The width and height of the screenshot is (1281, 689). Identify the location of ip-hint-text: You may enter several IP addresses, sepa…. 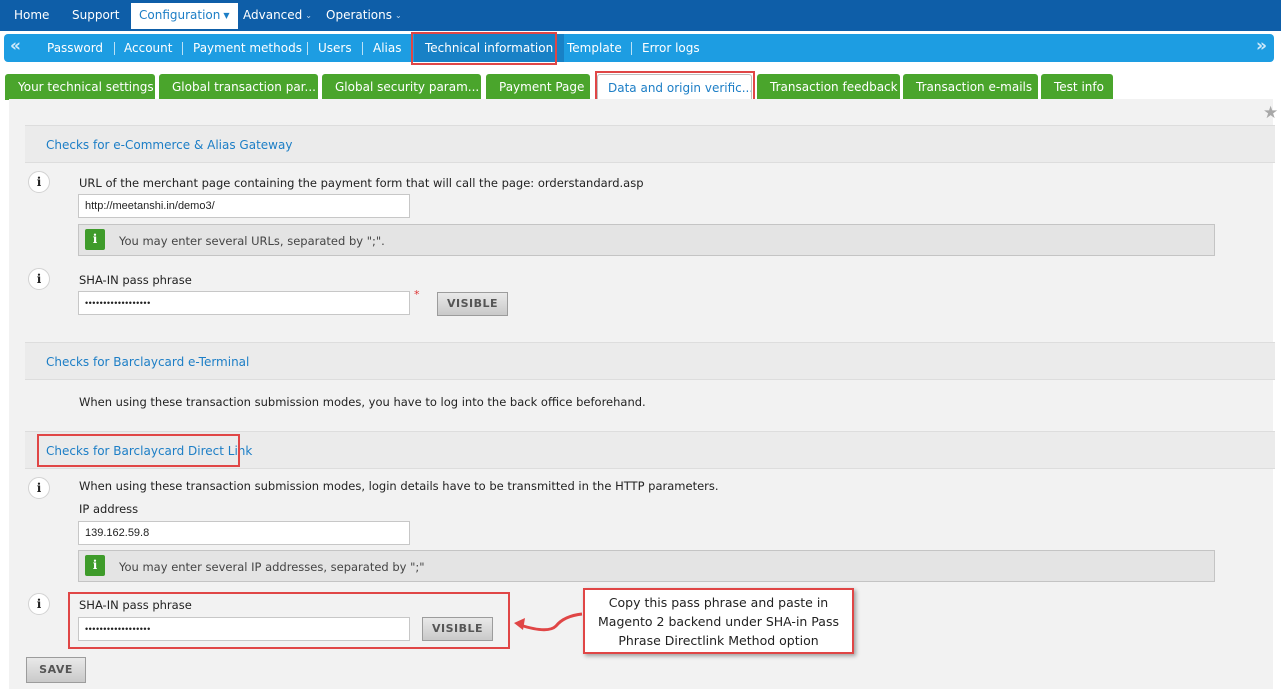
(272, 567).